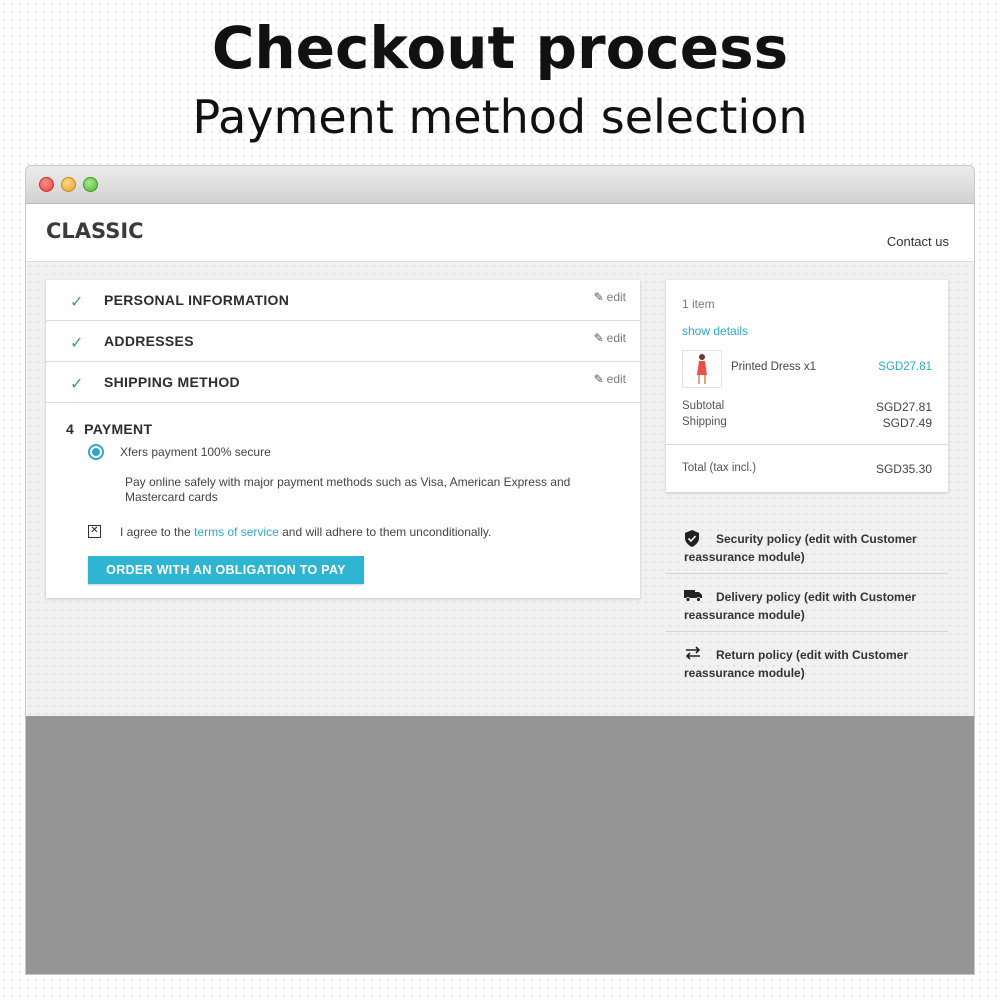  What do you see at coordinates (236, 532) in the screenshot?
I see `terms-of-service-link: terms of service` at bounding box center [236, 532].